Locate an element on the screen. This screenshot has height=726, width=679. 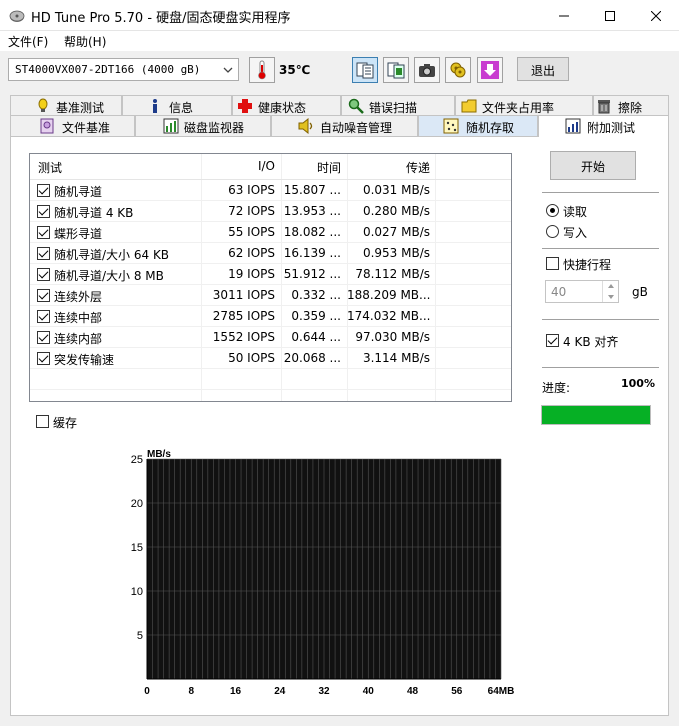
copy-image-icon is located at coordinates (396, 70).